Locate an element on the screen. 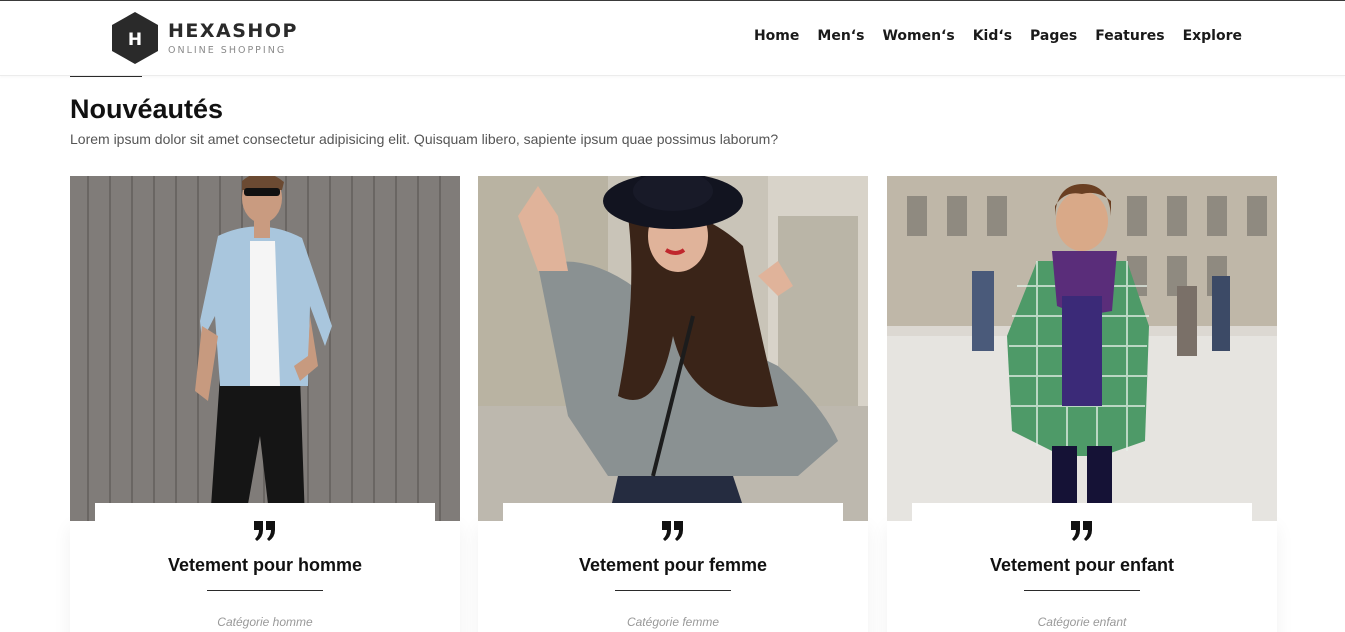 The image size is (1345, 632). hexagon-logo-icon: H is located at coordinates (135, 38).